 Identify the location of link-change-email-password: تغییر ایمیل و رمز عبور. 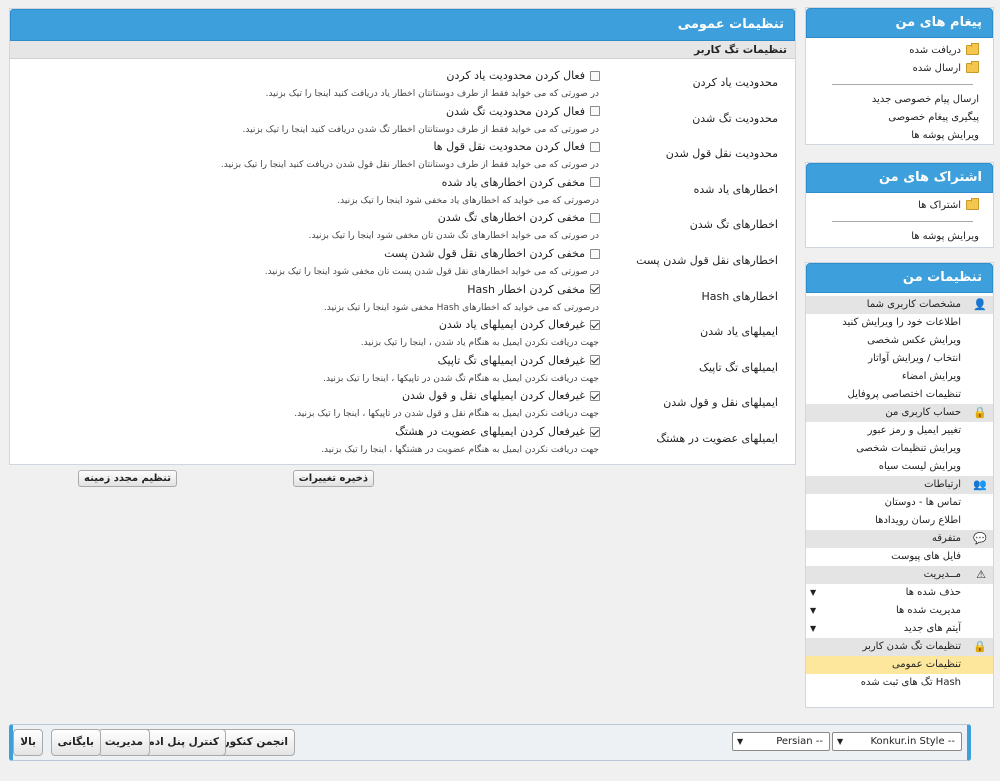
(899, 431).